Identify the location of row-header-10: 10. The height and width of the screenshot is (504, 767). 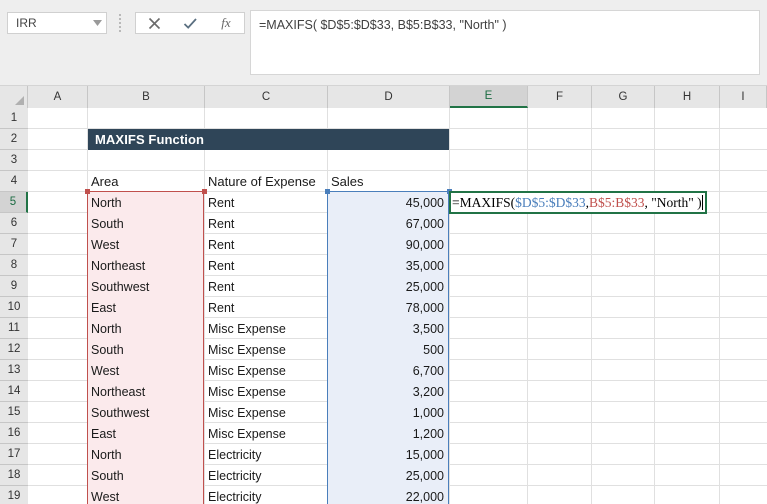
(14, 307).